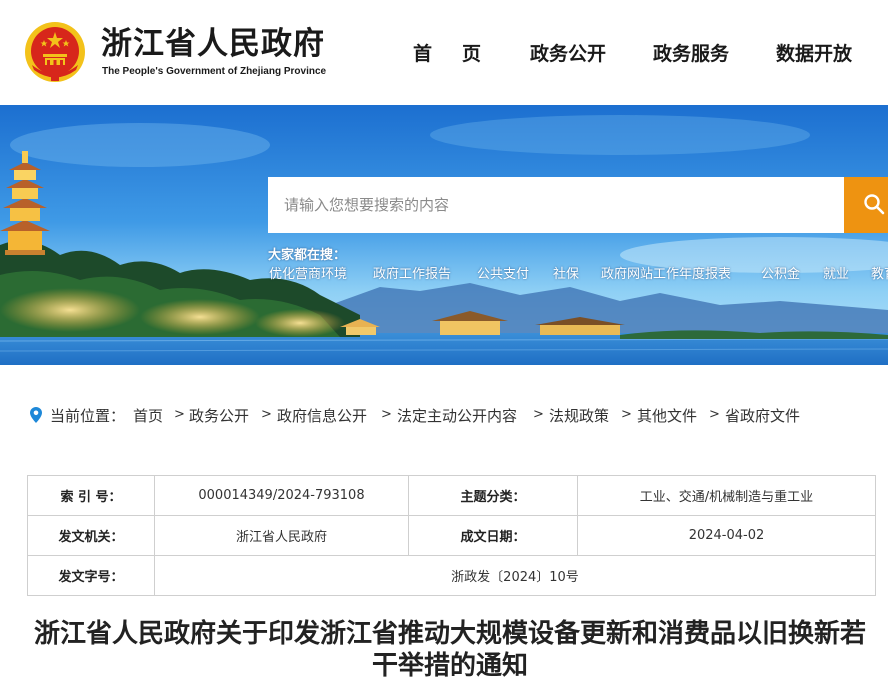  I want to click on hot-search-link: 政府网站工作年度报表, so click(666, 272).